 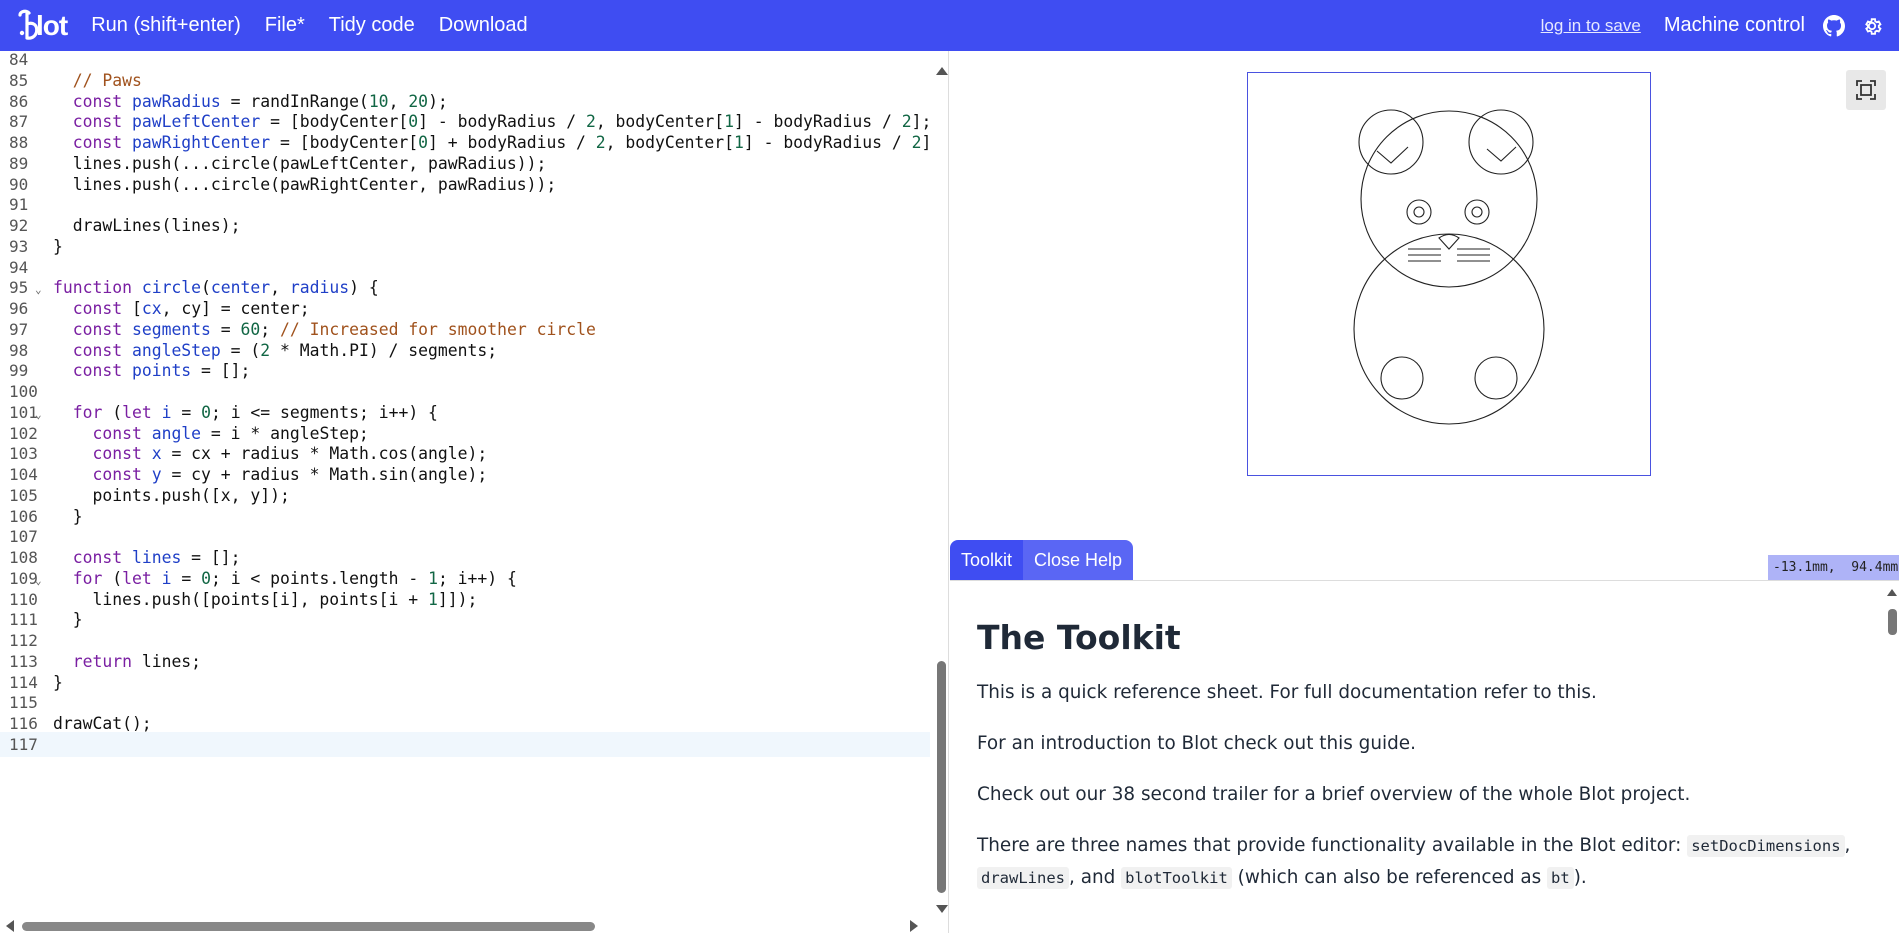 What do you see at coordinates (1847, 845) in the screenshot?
I see `help-text: ,` at bounding box center [1847, 845].